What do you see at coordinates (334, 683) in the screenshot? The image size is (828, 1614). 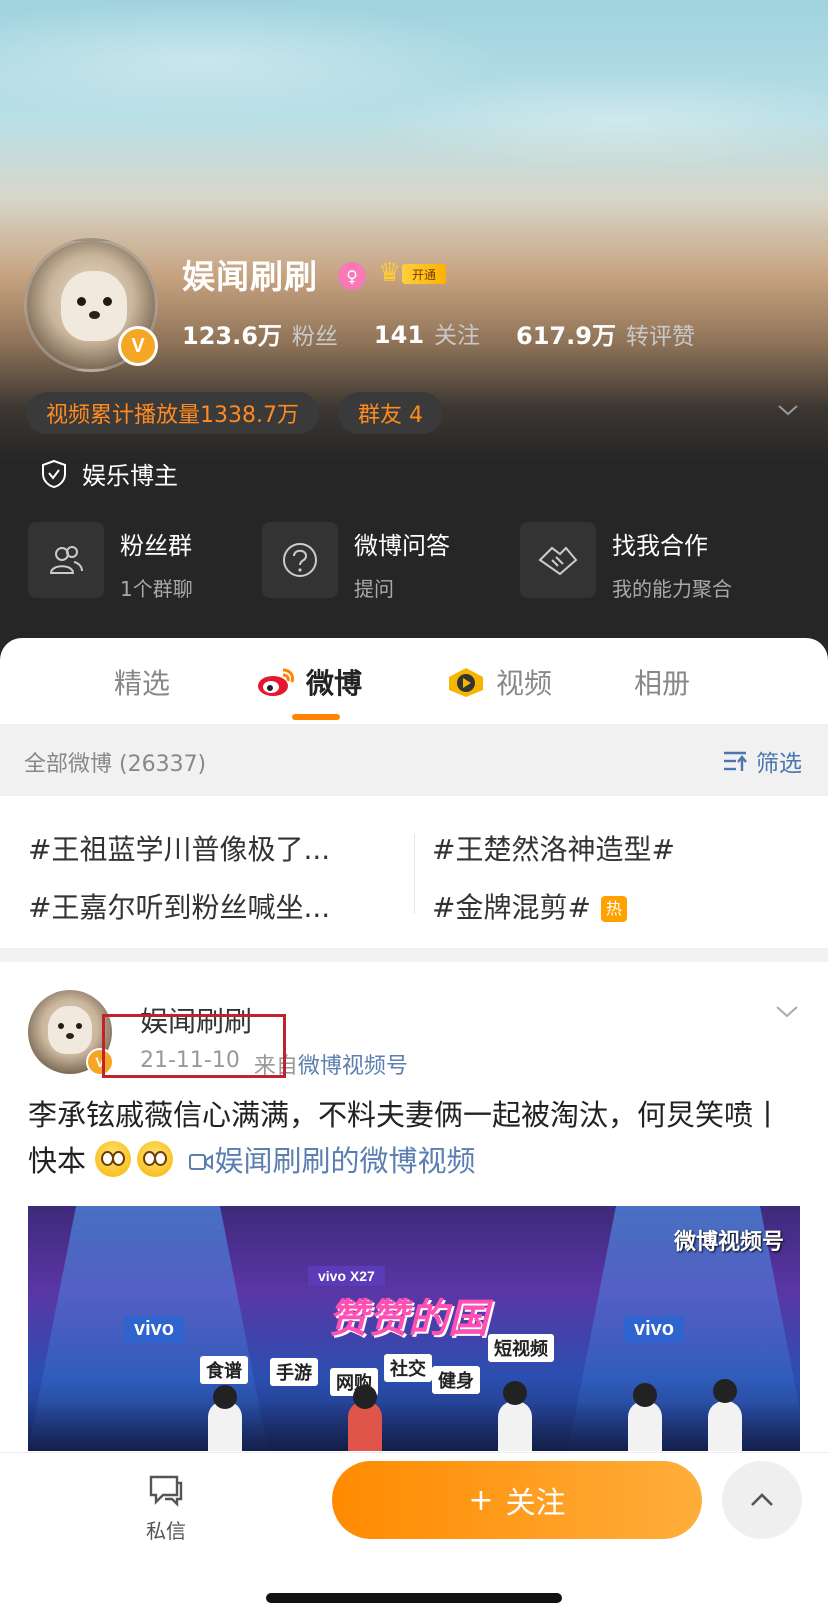 I see `tab-label: 微博` at bounding box center [334, 683].